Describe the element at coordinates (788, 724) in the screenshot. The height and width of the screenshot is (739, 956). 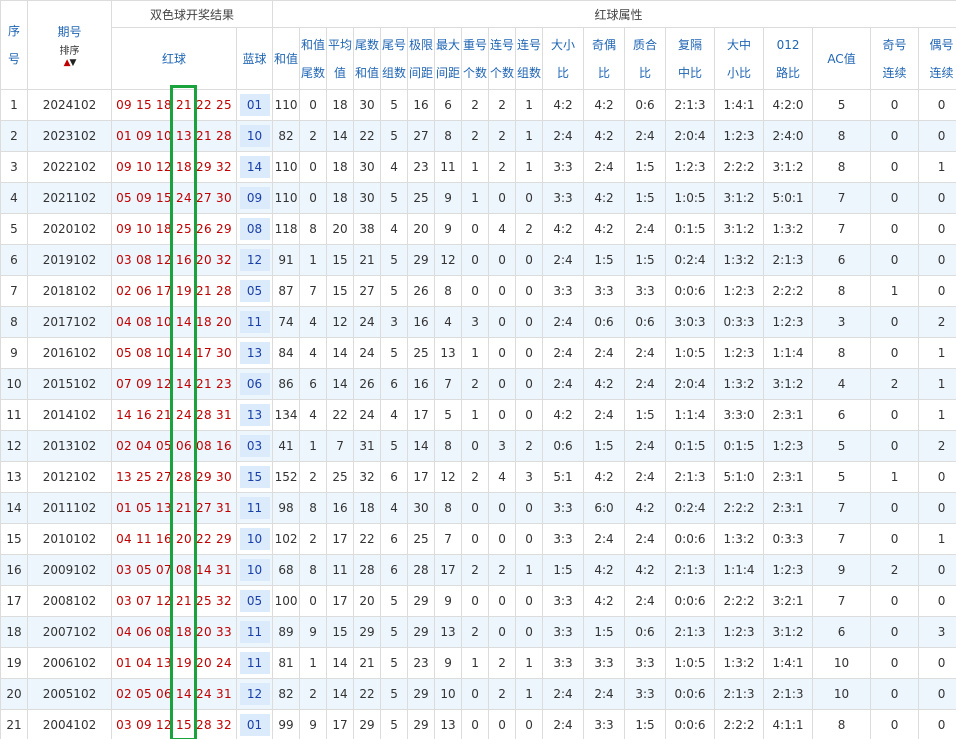
I see `attr-cell: 4:1:1` at that location.